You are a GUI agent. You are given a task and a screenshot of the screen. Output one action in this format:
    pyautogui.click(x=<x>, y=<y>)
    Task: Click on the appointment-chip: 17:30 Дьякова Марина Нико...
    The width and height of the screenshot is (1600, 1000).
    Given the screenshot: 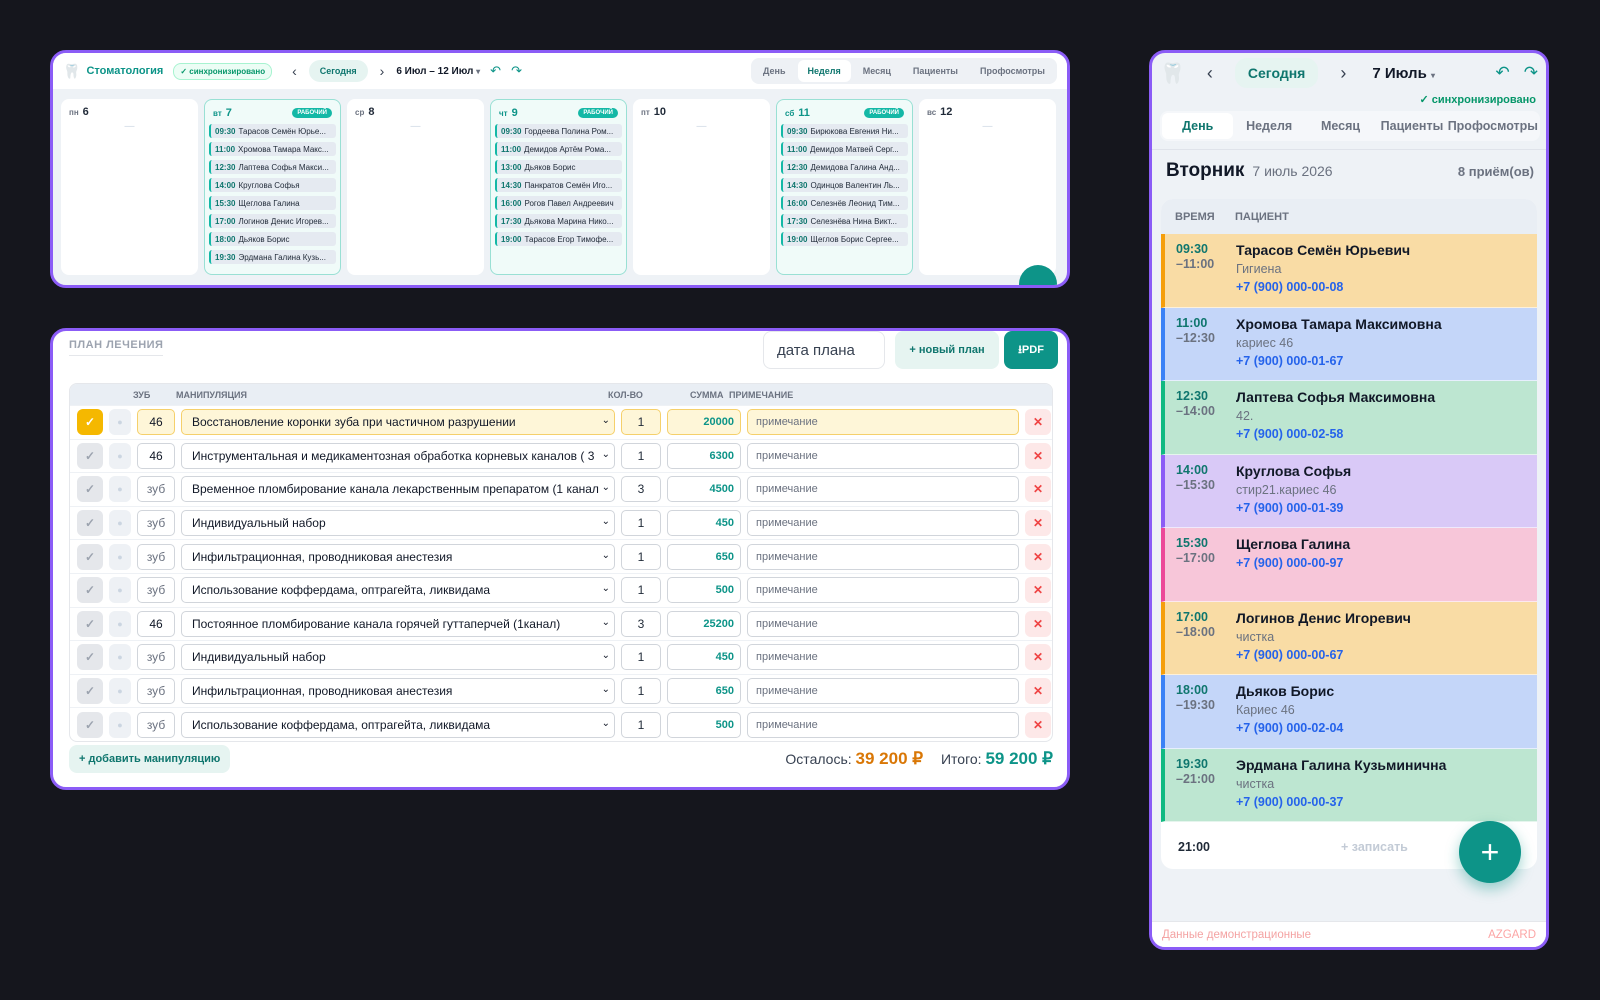 What is the action you would take?
    pyautogui.click(x=558, y=221)
    